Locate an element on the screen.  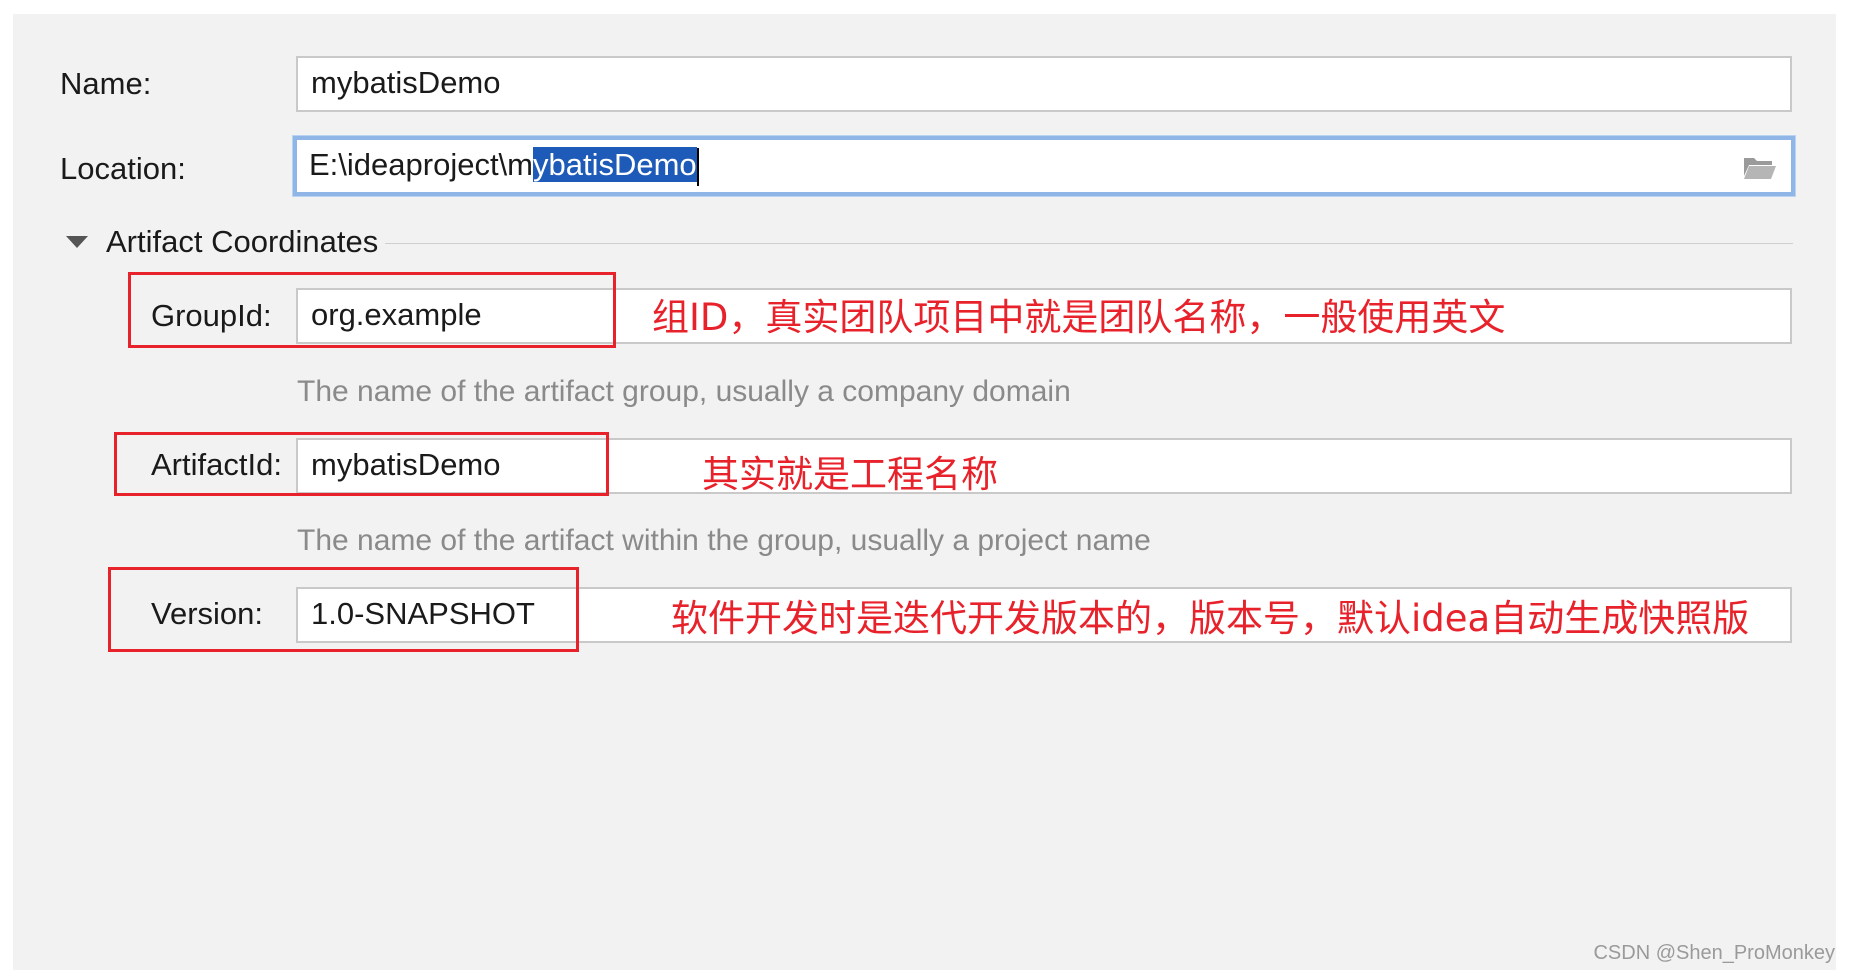
location-label: Location: is located at coordinates (123, 168).